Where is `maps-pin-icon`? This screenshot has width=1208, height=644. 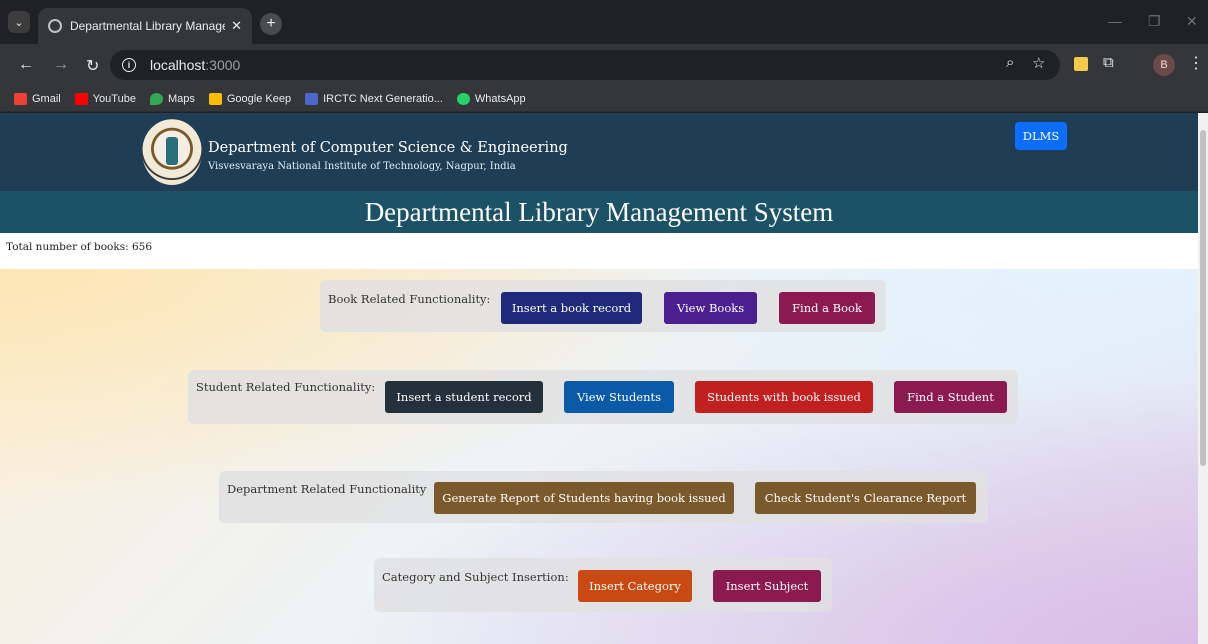 maps-pin-icon is located at coordinates (156, 98).